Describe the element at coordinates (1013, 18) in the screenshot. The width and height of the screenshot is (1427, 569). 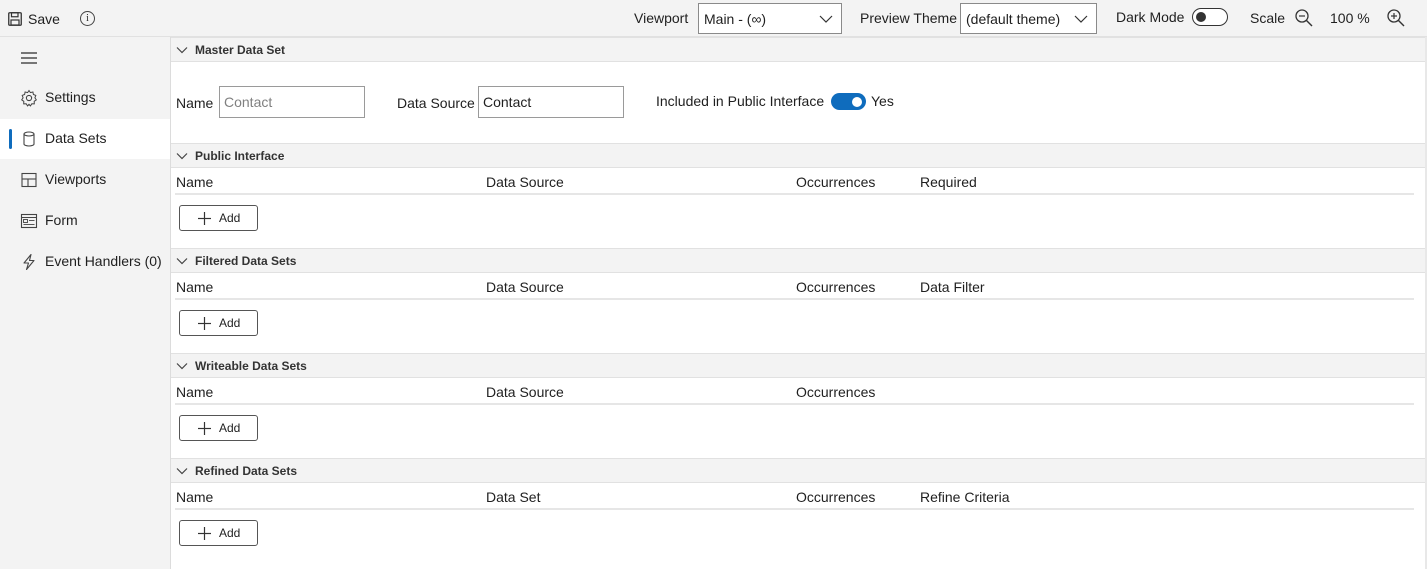
I see `theme-value: (default theme)` at that location.